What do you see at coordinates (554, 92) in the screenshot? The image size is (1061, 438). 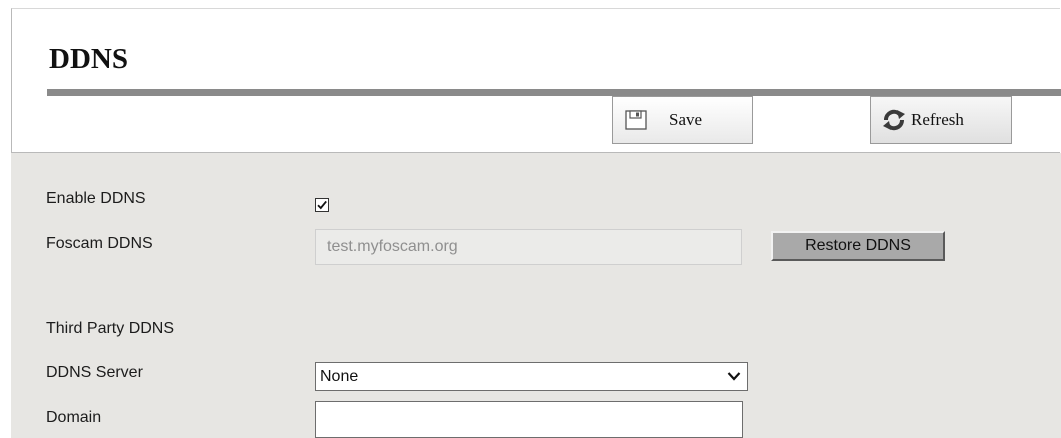 I see `title-divider` at bounding box center [554, 92].